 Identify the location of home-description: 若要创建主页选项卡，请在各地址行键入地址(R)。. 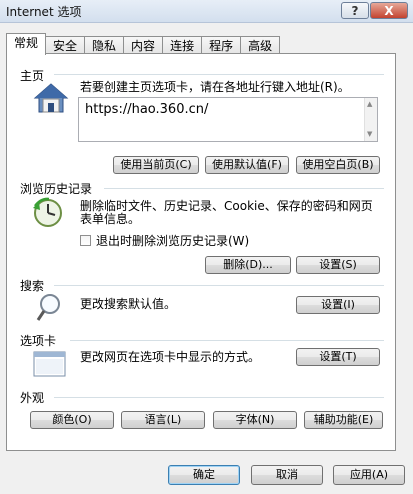
(215, 87).